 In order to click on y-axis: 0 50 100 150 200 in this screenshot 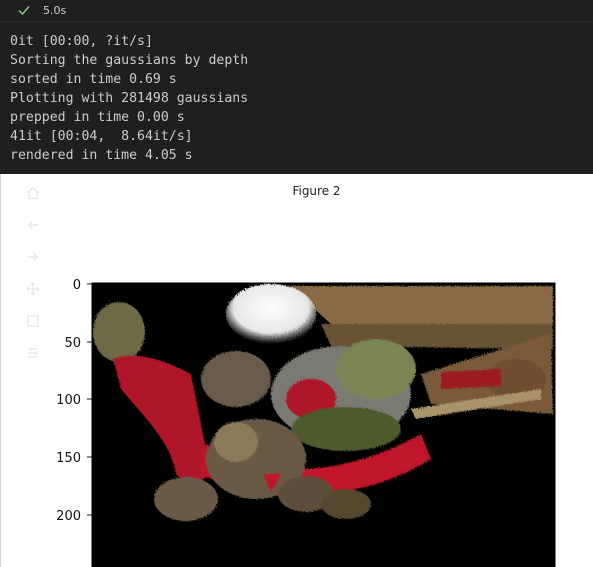, I will do `click(74, 401)`.